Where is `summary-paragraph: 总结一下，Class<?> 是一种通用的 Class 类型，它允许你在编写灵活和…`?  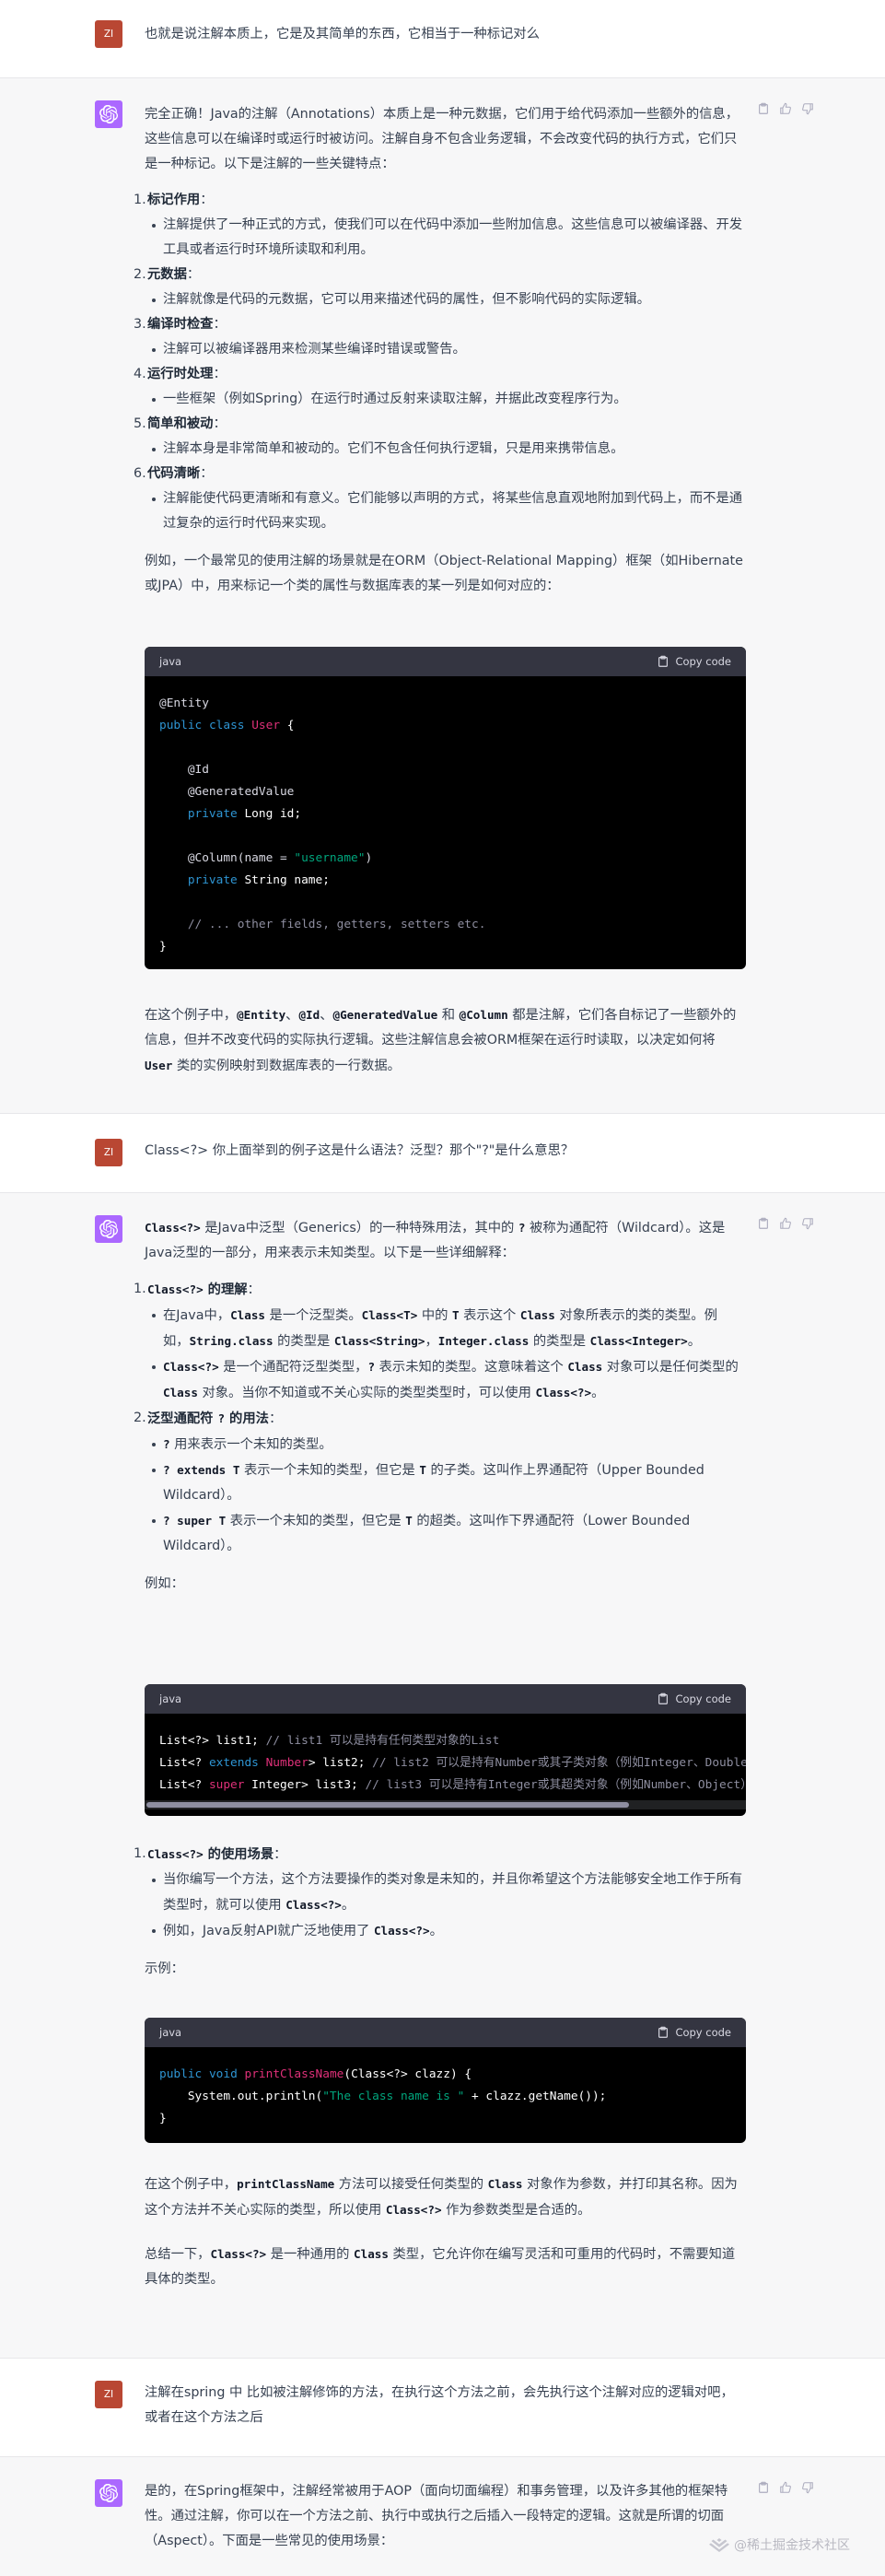
summary-paragraph: 总结一下，Class<?> 是一种通用的 Class 类型，它允许你在编写灵活和… is located at coordinates (441, 2267).